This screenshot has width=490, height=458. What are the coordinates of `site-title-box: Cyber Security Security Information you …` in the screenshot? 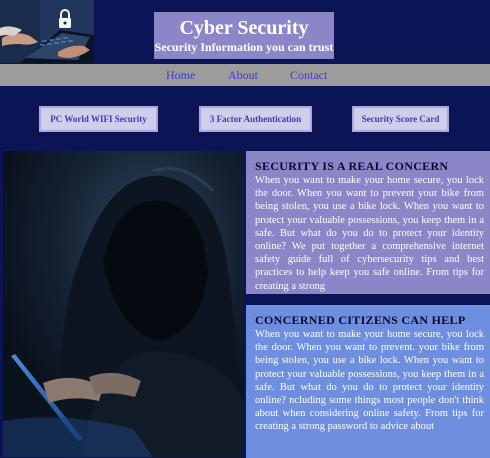 It's located at (244, 35).